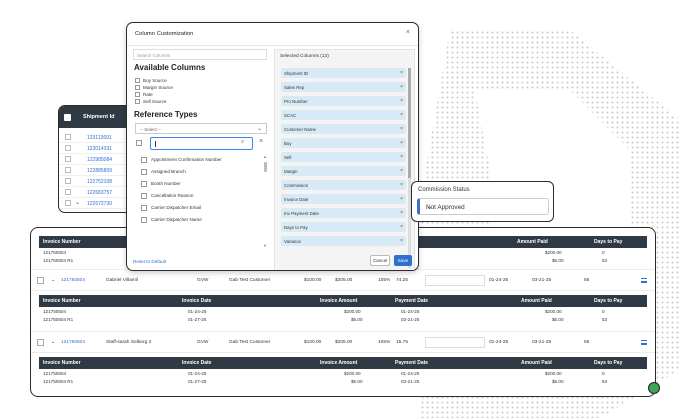  Describe the element at coordinates (343, 227) in the screenshot. I see `selected-column-chip: Days to Pay ×` at that location.